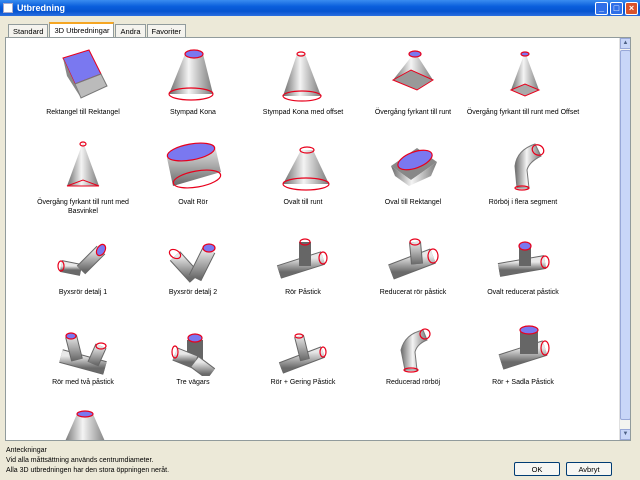 The height and width of the screenshot is (480, 640). I want to click on shape-item-label: Övergång fyrkant till runt med Offset, so click(523, 112).